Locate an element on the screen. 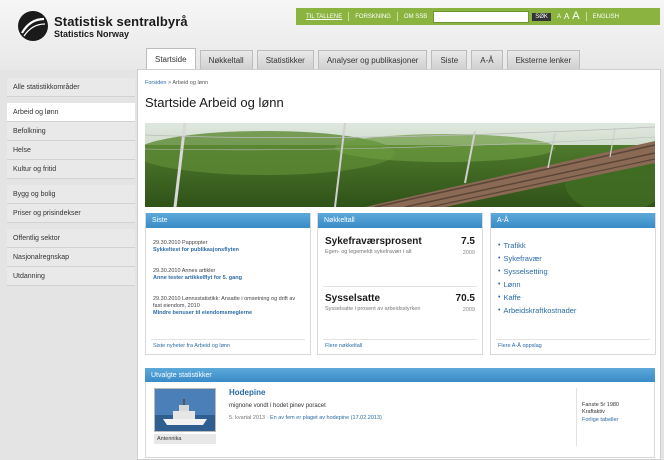  aa-item-trafikk: • Trafikk is located at coordinates (537, 245).